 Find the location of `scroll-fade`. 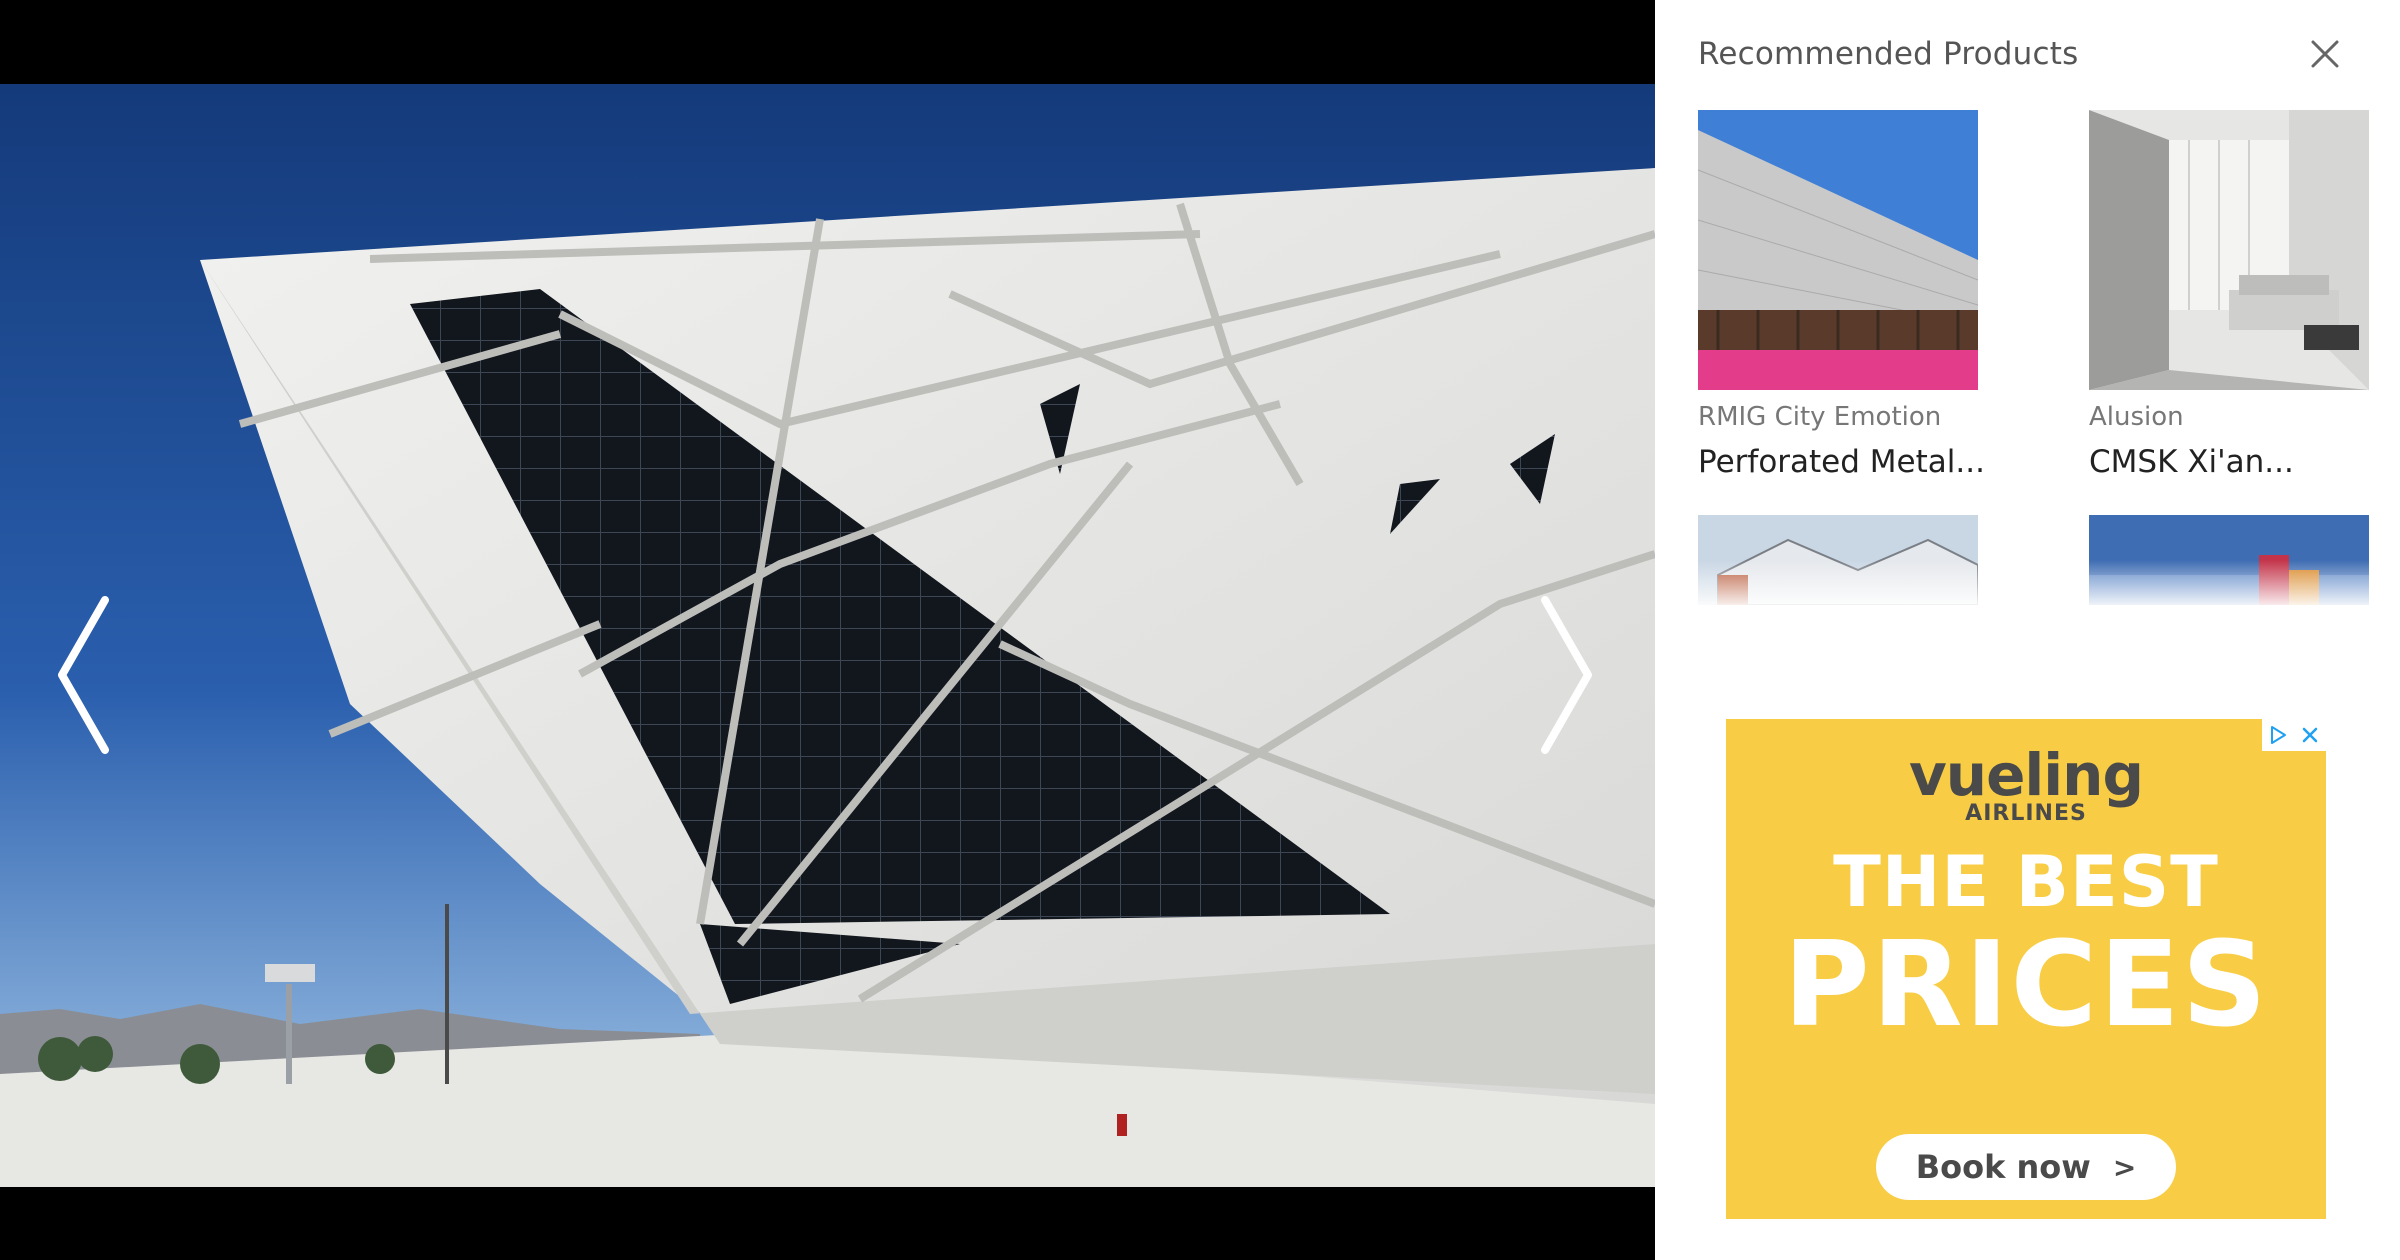

scroll-fade is located at coordinates (2027, 585).